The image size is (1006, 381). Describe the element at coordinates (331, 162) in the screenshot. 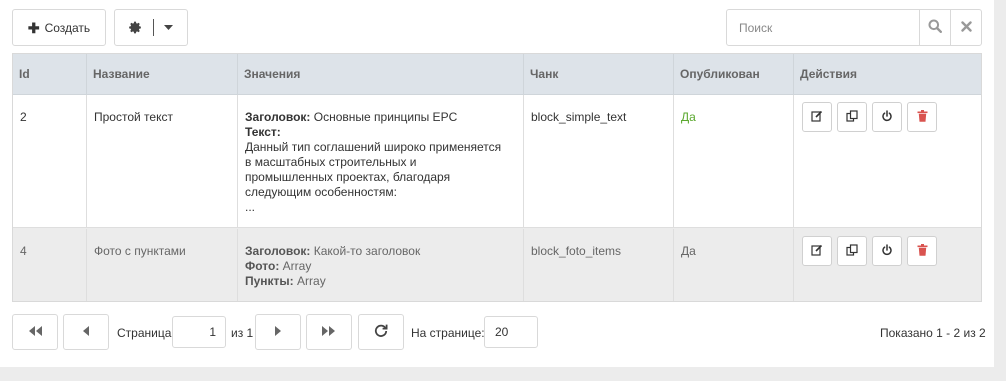

I see `value-line: в масштабных строительных и` at that location.